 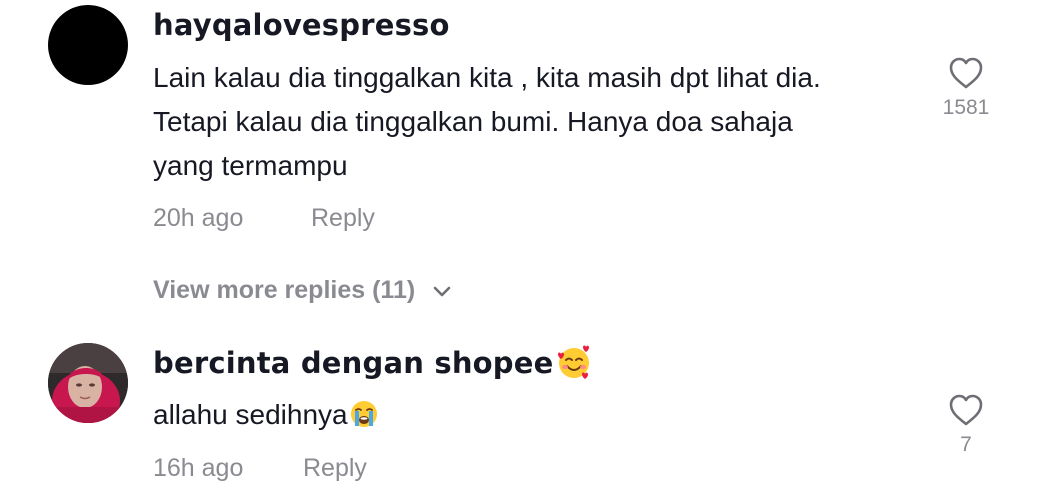 What do you see at coordinates (284, 290) in the screenshot?
I see `view-more-label: View more replies (11)` at bounding box center [284, 290].